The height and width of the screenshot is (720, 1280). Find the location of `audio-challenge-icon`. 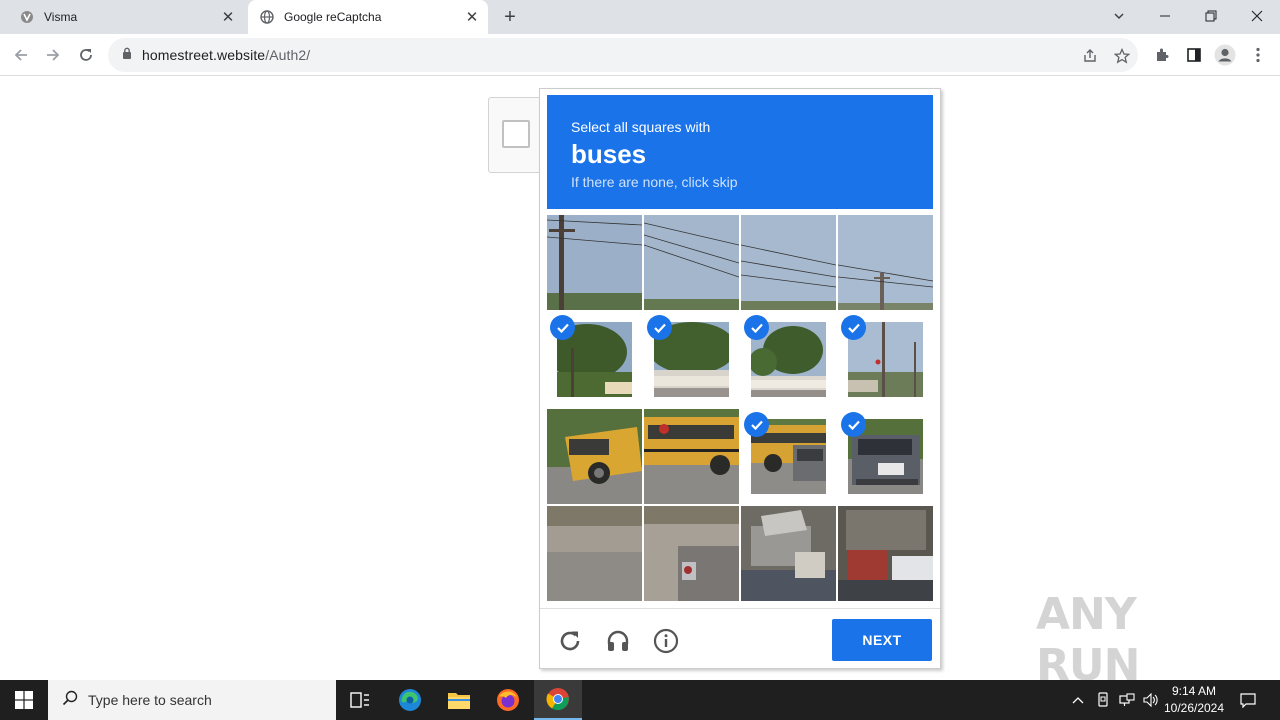

audio-challenge-icon is located at coordinates (618, 641).